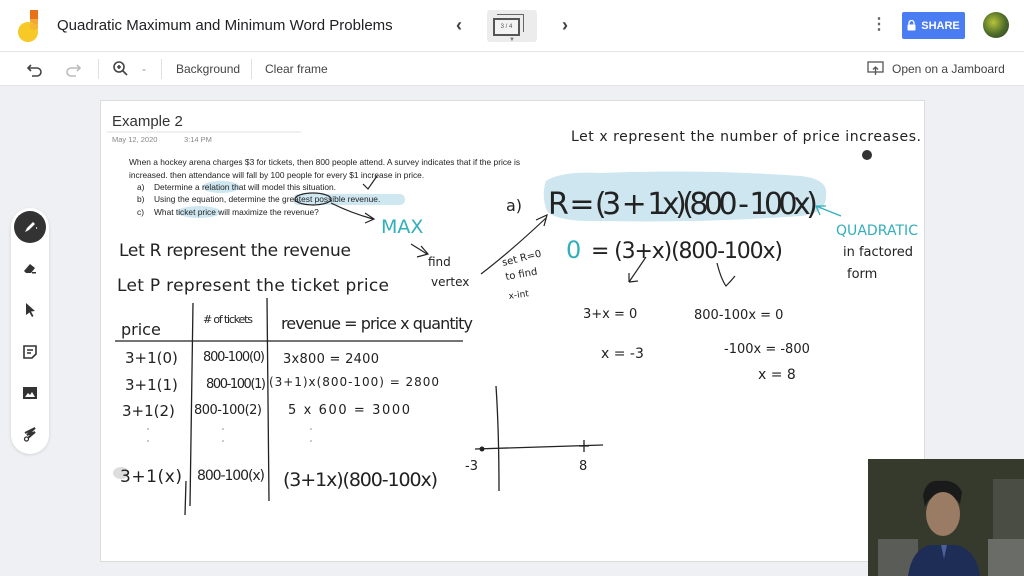 This screenshot has height=576, width=1024. I want to click on arrow-quadratic-stroke, so click(828, 211).